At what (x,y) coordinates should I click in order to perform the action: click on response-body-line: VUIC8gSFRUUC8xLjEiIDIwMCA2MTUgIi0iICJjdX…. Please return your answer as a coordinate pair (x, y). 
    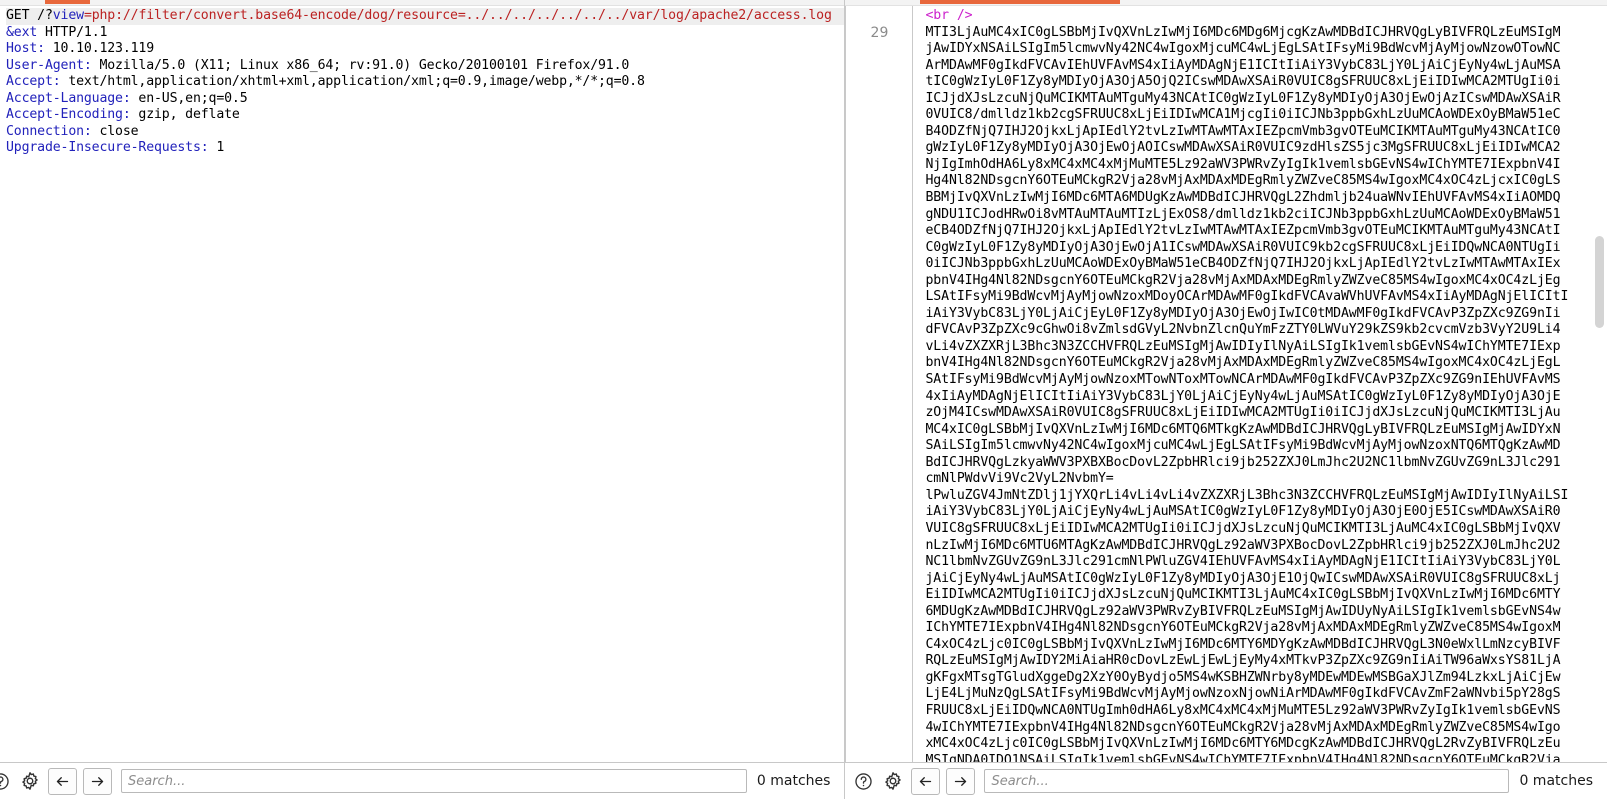
    Looking at the image, I should click on (1243, 528).